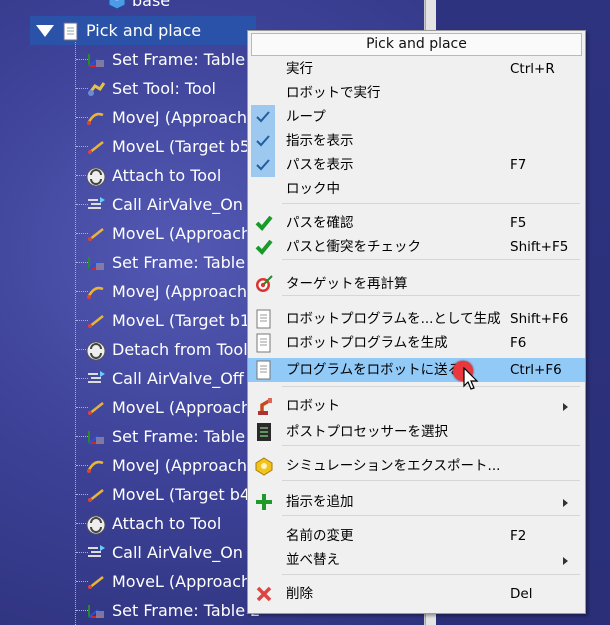 The width and height of the screenshot is (610, 625). What do you see at coordinates (306, 117) in the screenshot?
I see `menu-item-label: ループ` at bounding box center [306, 117].